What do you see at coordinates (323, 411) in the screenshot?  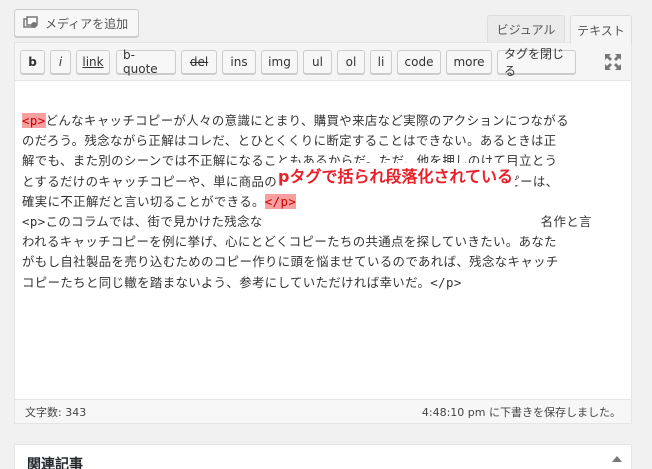 I see `editor-statusbar: 文字数: 343 4:48:10 pm に下書きを保存しました。` at bounding box center [323, 411].